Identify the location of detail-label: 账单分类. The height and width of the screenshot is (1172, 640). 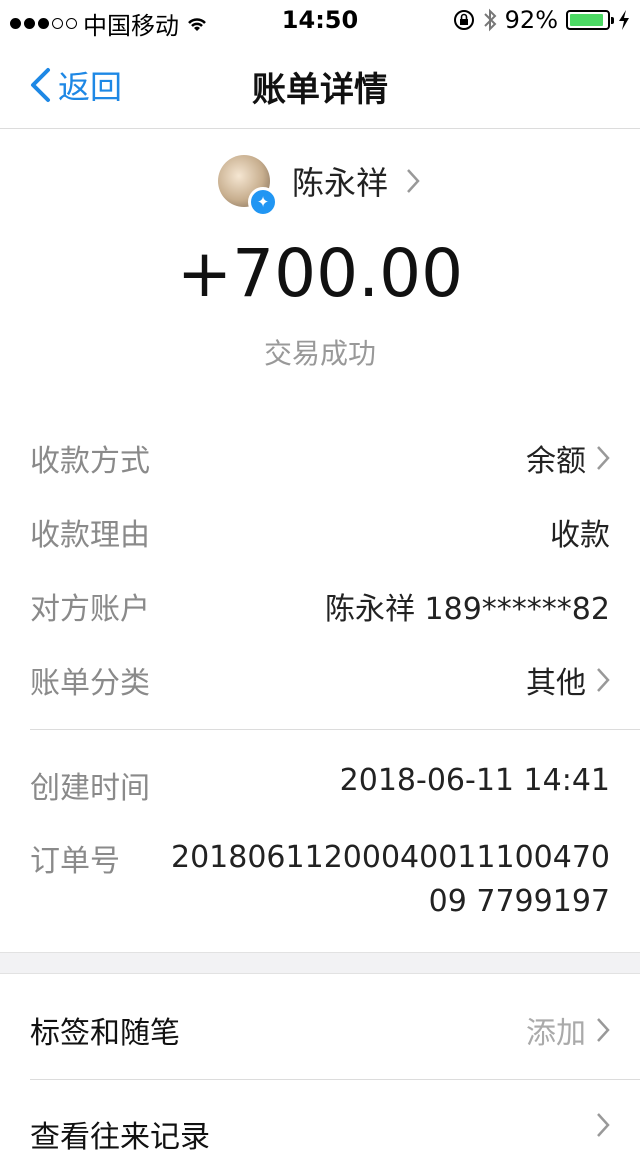
(90, 683).